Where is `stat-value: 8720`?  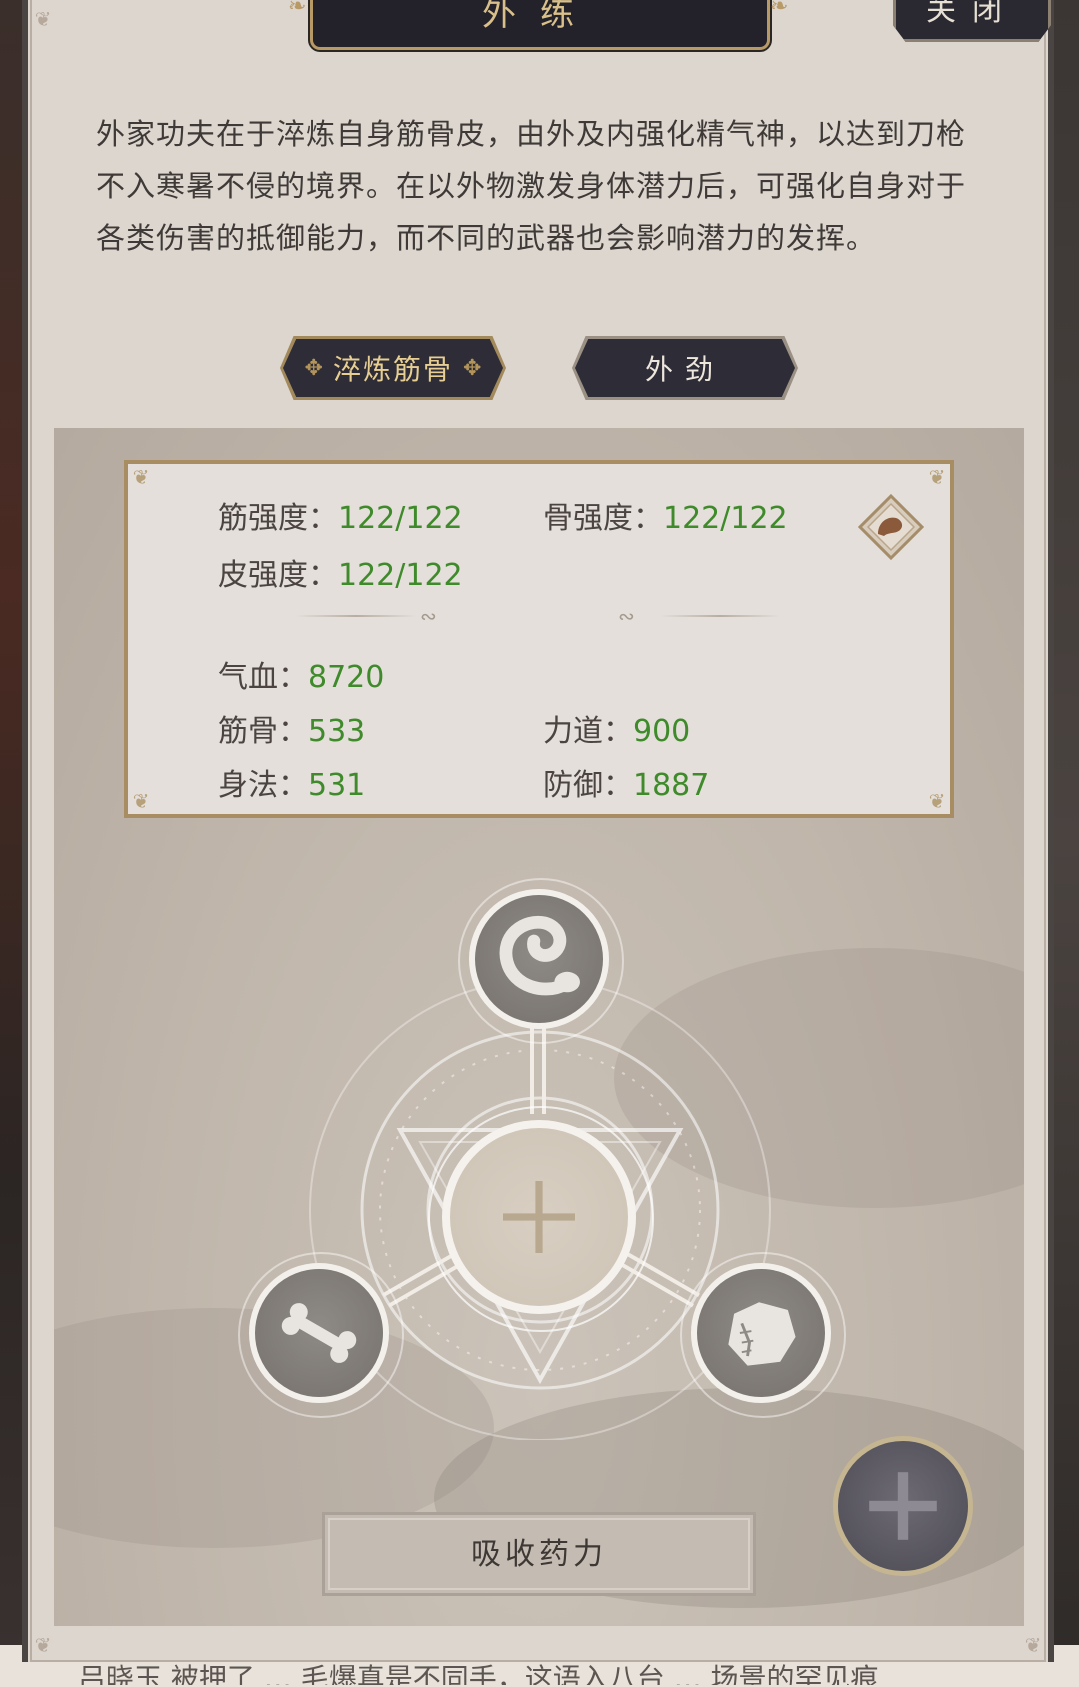 stat-value: 8720 is located at coordinates (346, 677).